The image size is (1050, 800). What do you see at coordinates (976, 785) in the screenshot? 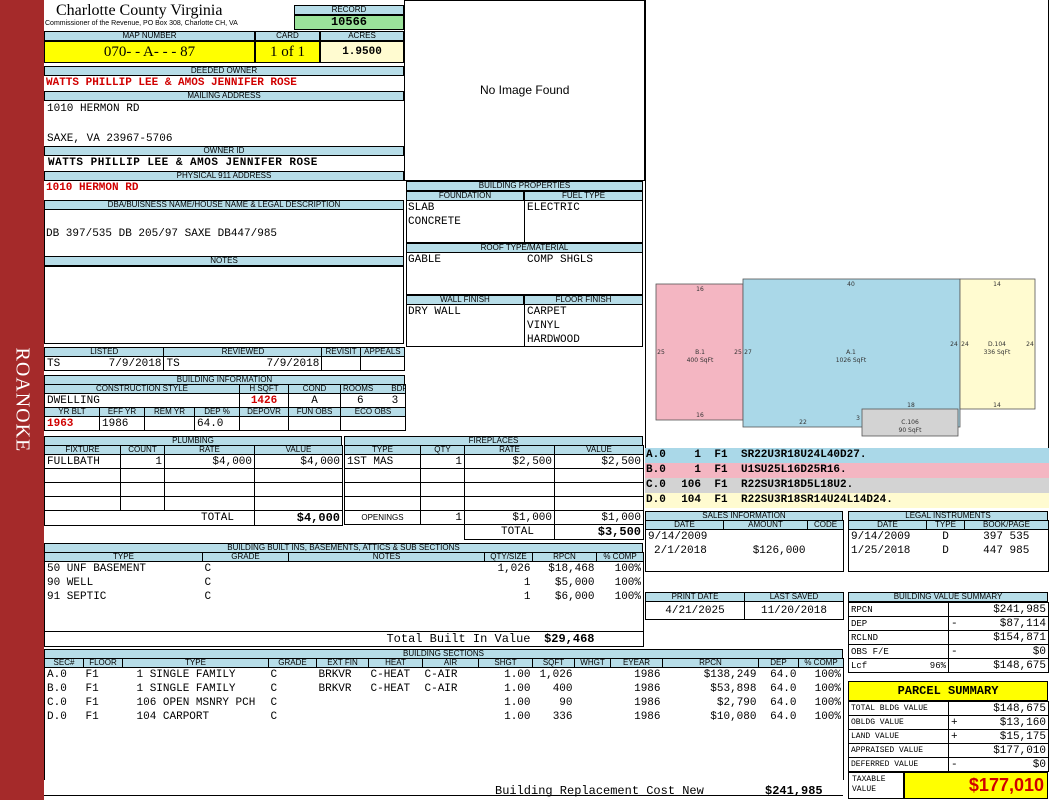
I see `taxable-value: $177,010` at bounding box center [976, 785].